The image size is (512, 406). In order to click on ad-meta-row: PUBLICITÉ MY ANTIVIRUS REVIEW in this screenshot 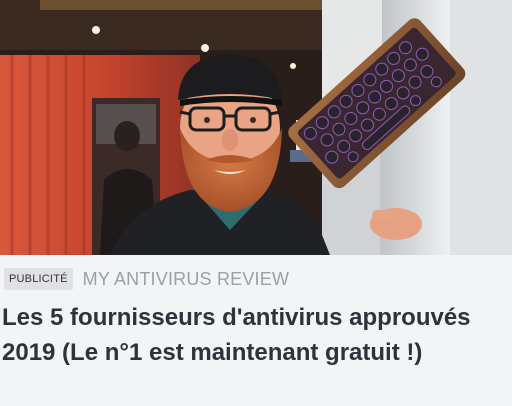, I will do `click(146, 279)`.